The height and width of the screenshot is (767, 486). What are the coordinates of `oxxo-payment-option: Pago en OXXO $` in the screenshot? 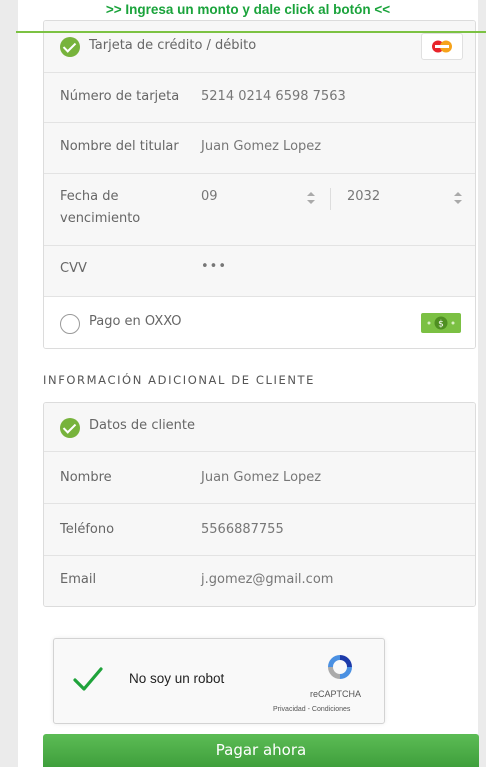 It's located at (259, 322).